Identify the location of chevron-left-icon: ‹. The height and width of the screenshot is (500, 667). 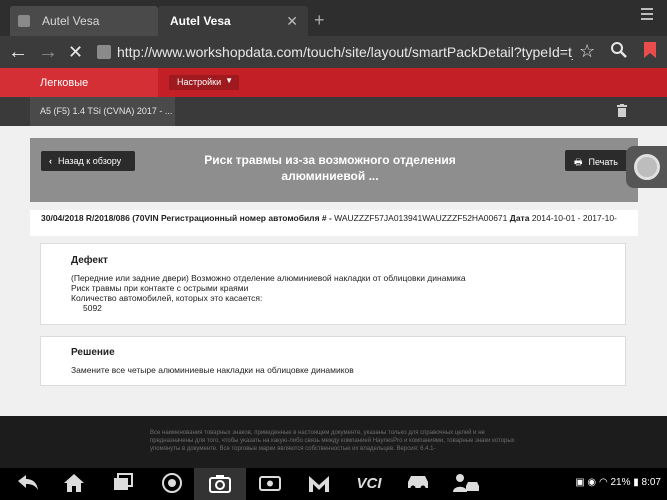
(50, 161).